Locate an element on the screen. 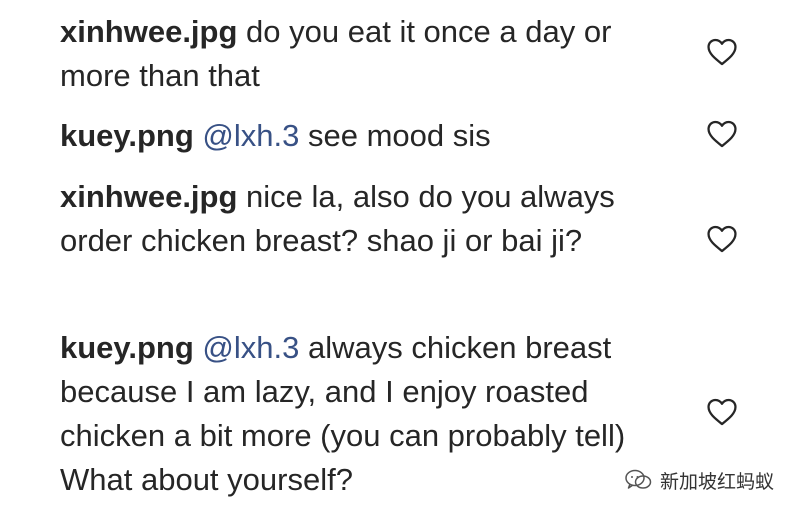 The width and height of the screenshot is (800, 509). comment-text: see mood sis is located at coordinates (399, 135).